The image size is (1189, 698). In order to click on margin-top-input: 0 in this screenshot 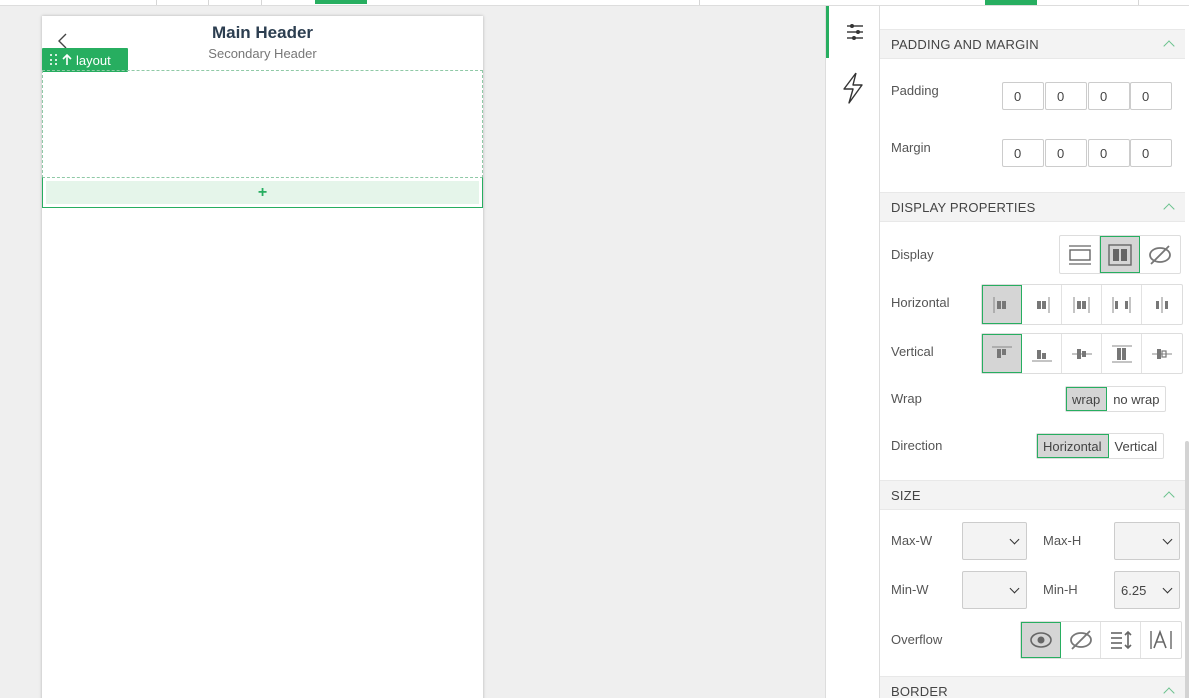, I will do `click(1023, 153)`.